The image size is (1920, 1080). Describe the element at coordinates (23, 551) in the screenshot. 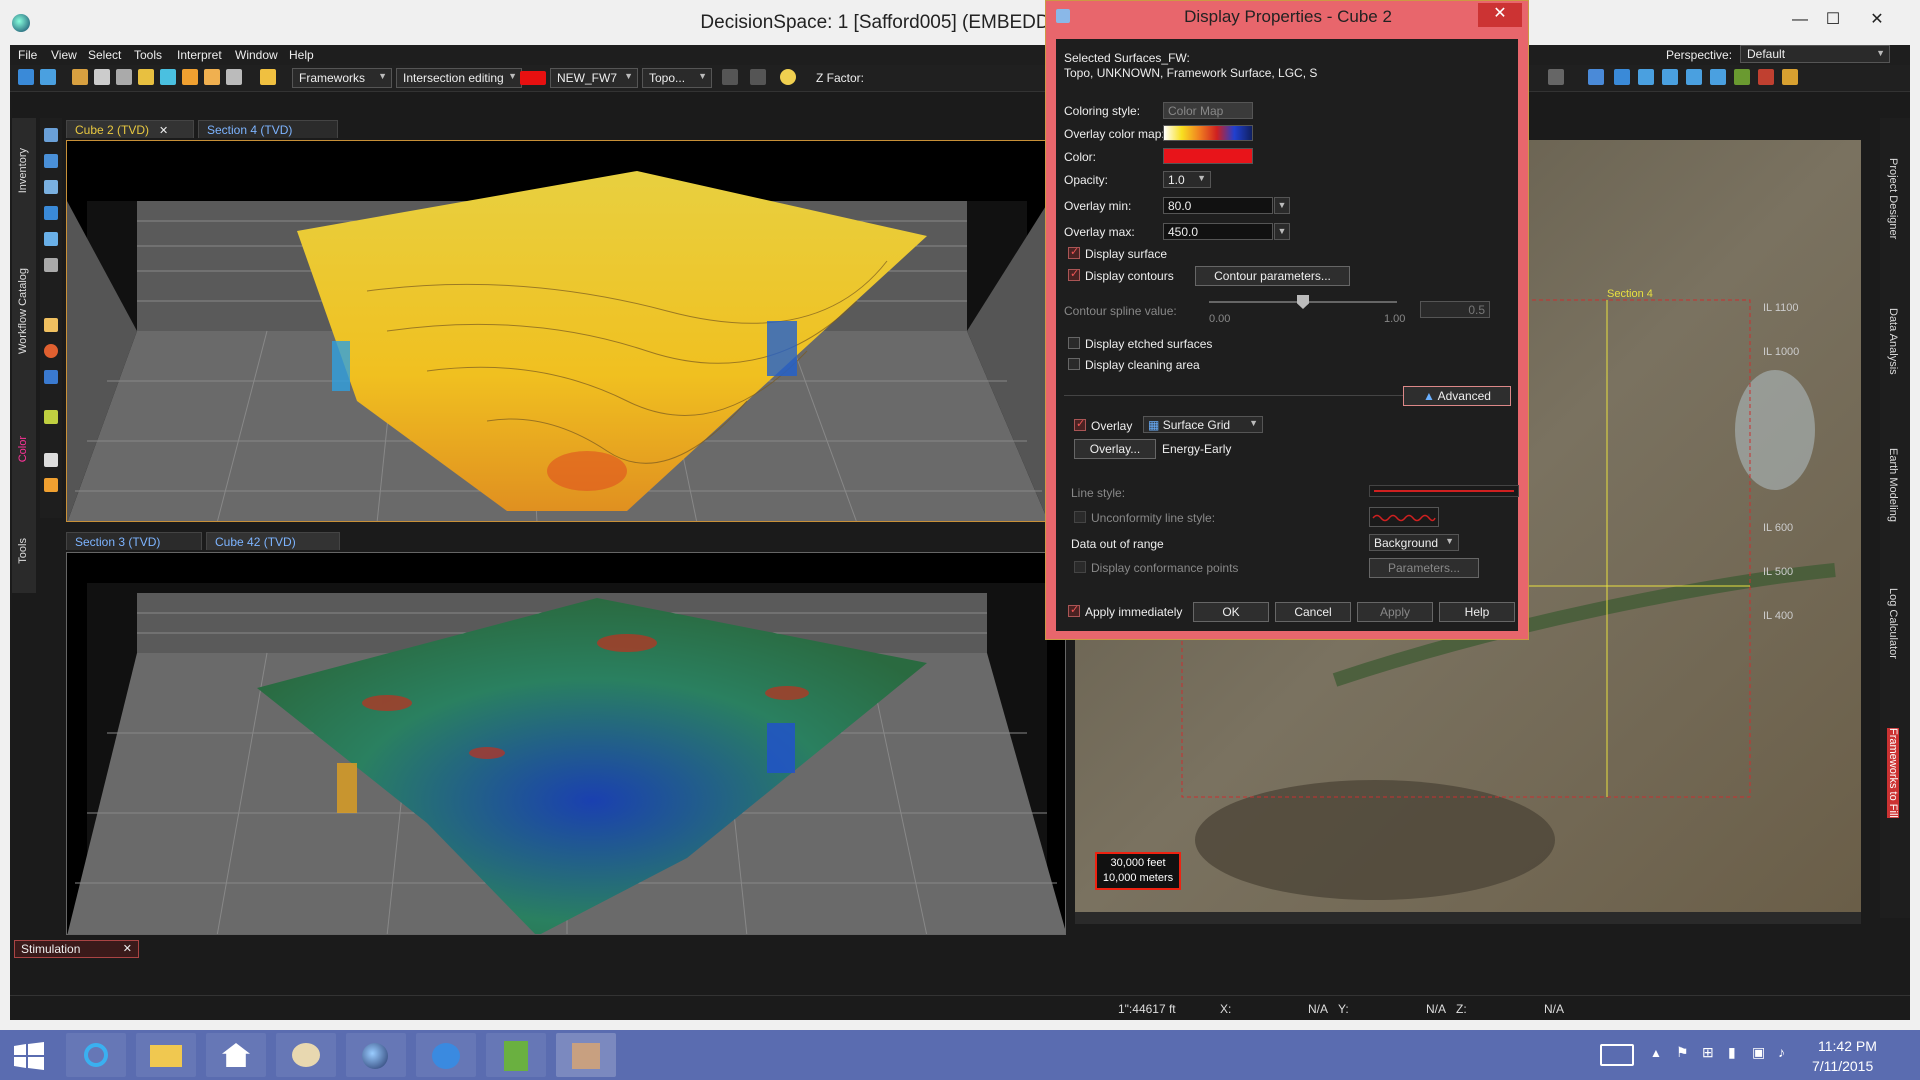

I see `tools-tab: Tools` at that location.